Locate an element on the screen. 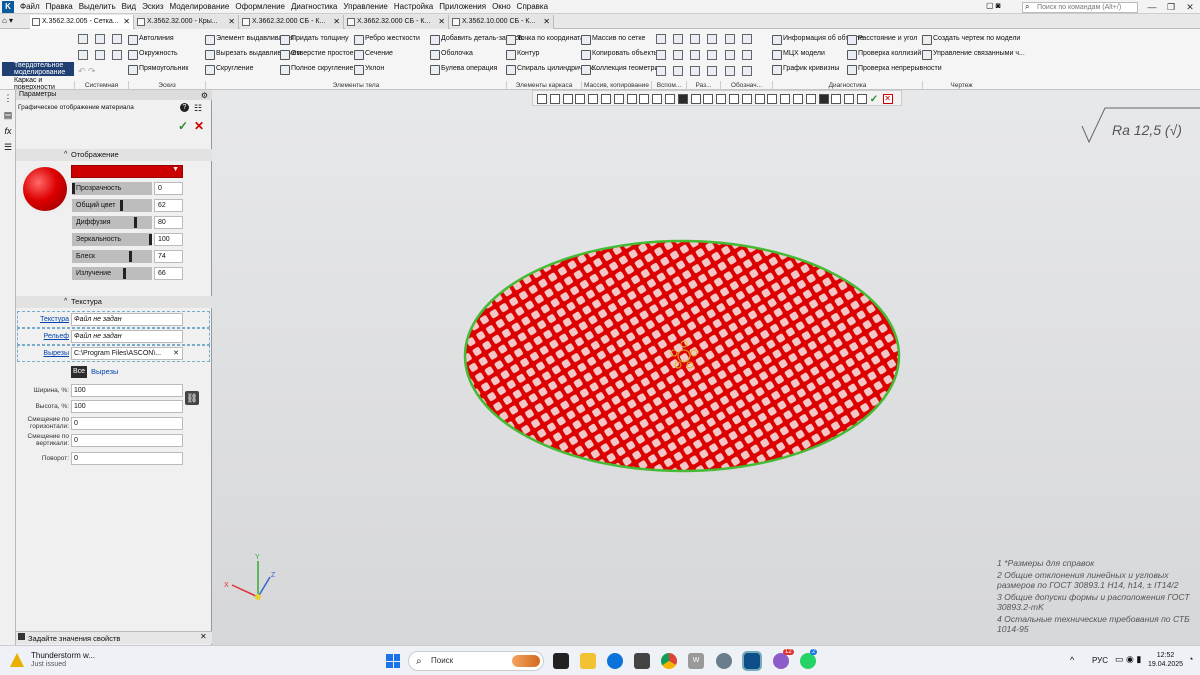  clear-x-icon: ✕ is located at coordinates (176, 353).